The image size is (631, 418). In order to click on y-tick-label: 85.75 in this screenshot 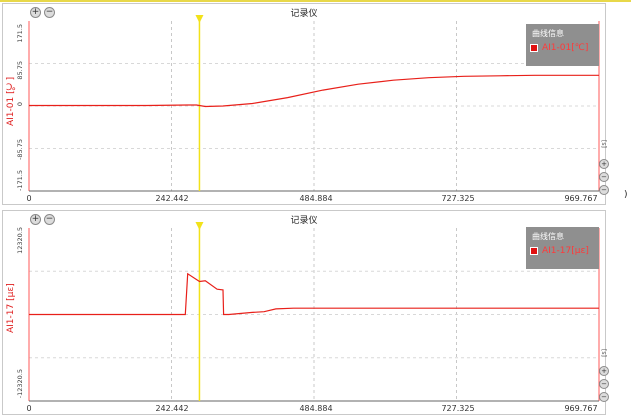, I will do `click(20, 70)`.